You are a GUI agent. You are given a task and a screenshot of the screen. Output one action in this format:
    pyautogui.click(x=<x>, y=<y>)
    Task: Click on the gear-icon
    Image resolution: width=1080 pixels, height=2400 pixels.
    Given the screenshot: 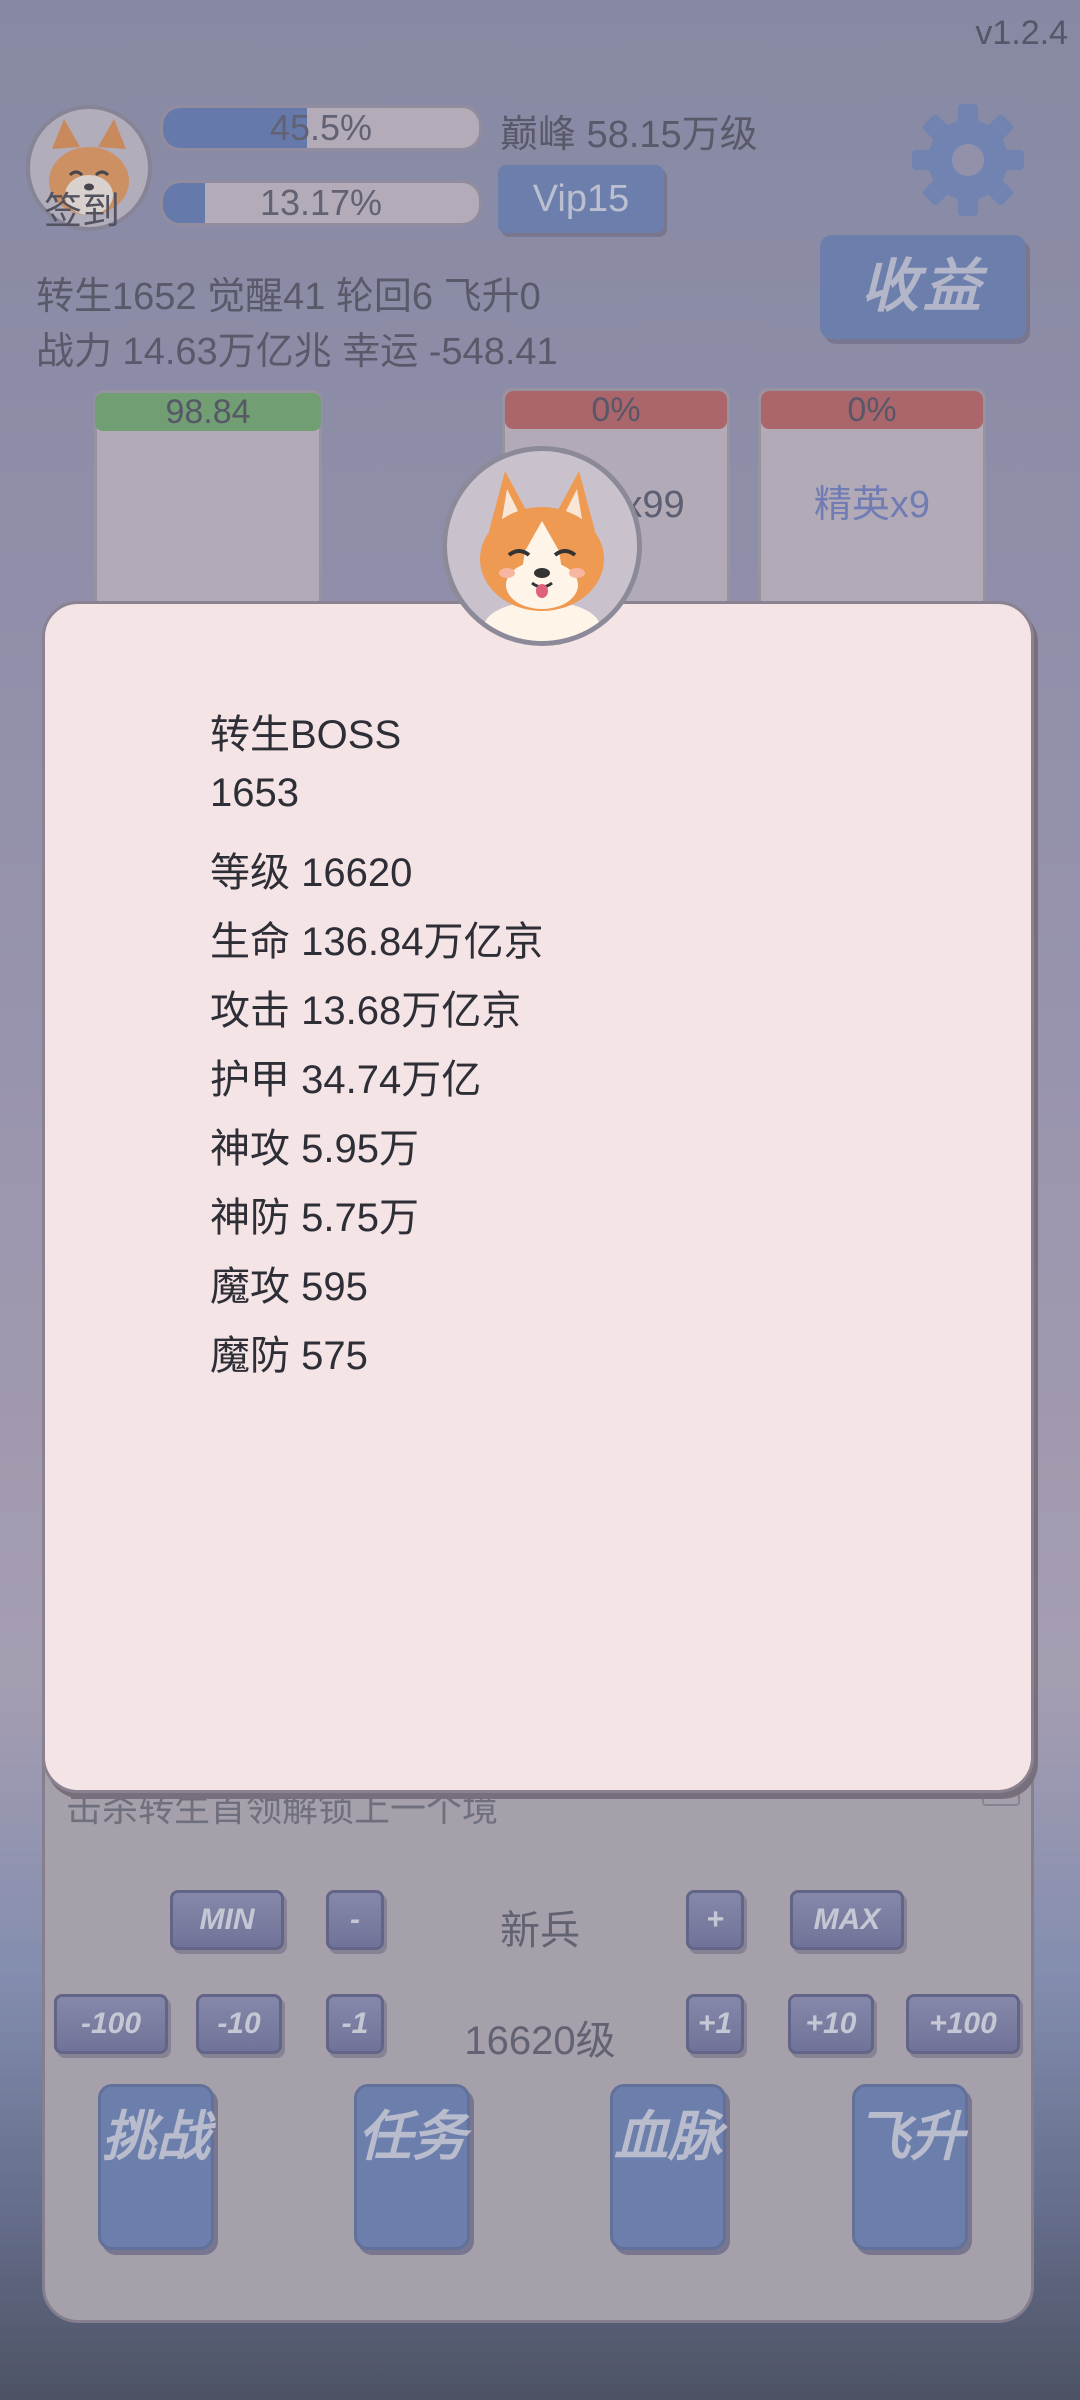 What is the action you would take?
    pyautogui.click(x=968, y=160)
    